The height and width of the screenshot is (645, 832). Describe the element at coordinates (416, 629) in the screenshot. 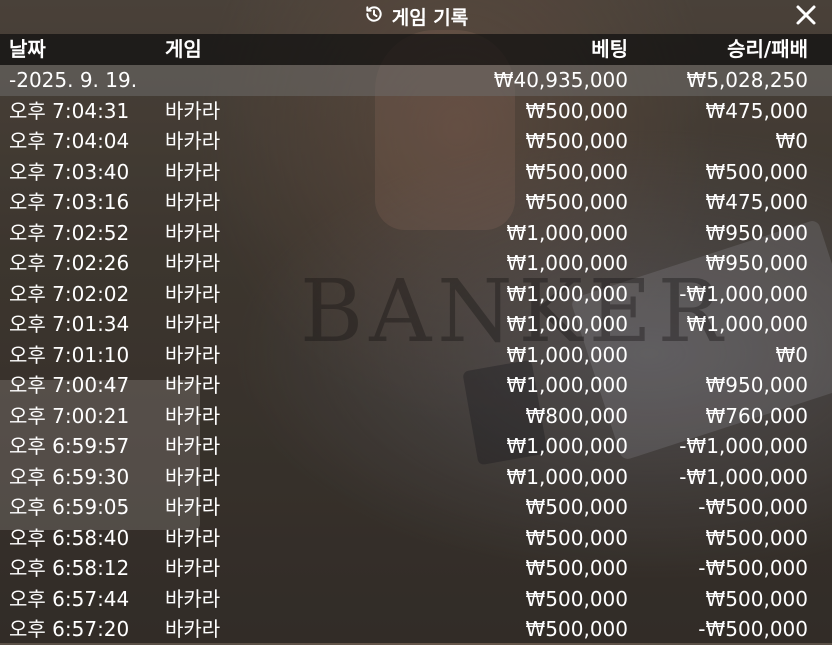

I see `table-row: 오후 6:57:20 바카라 ₩500,000 -₩500,000` at that location.